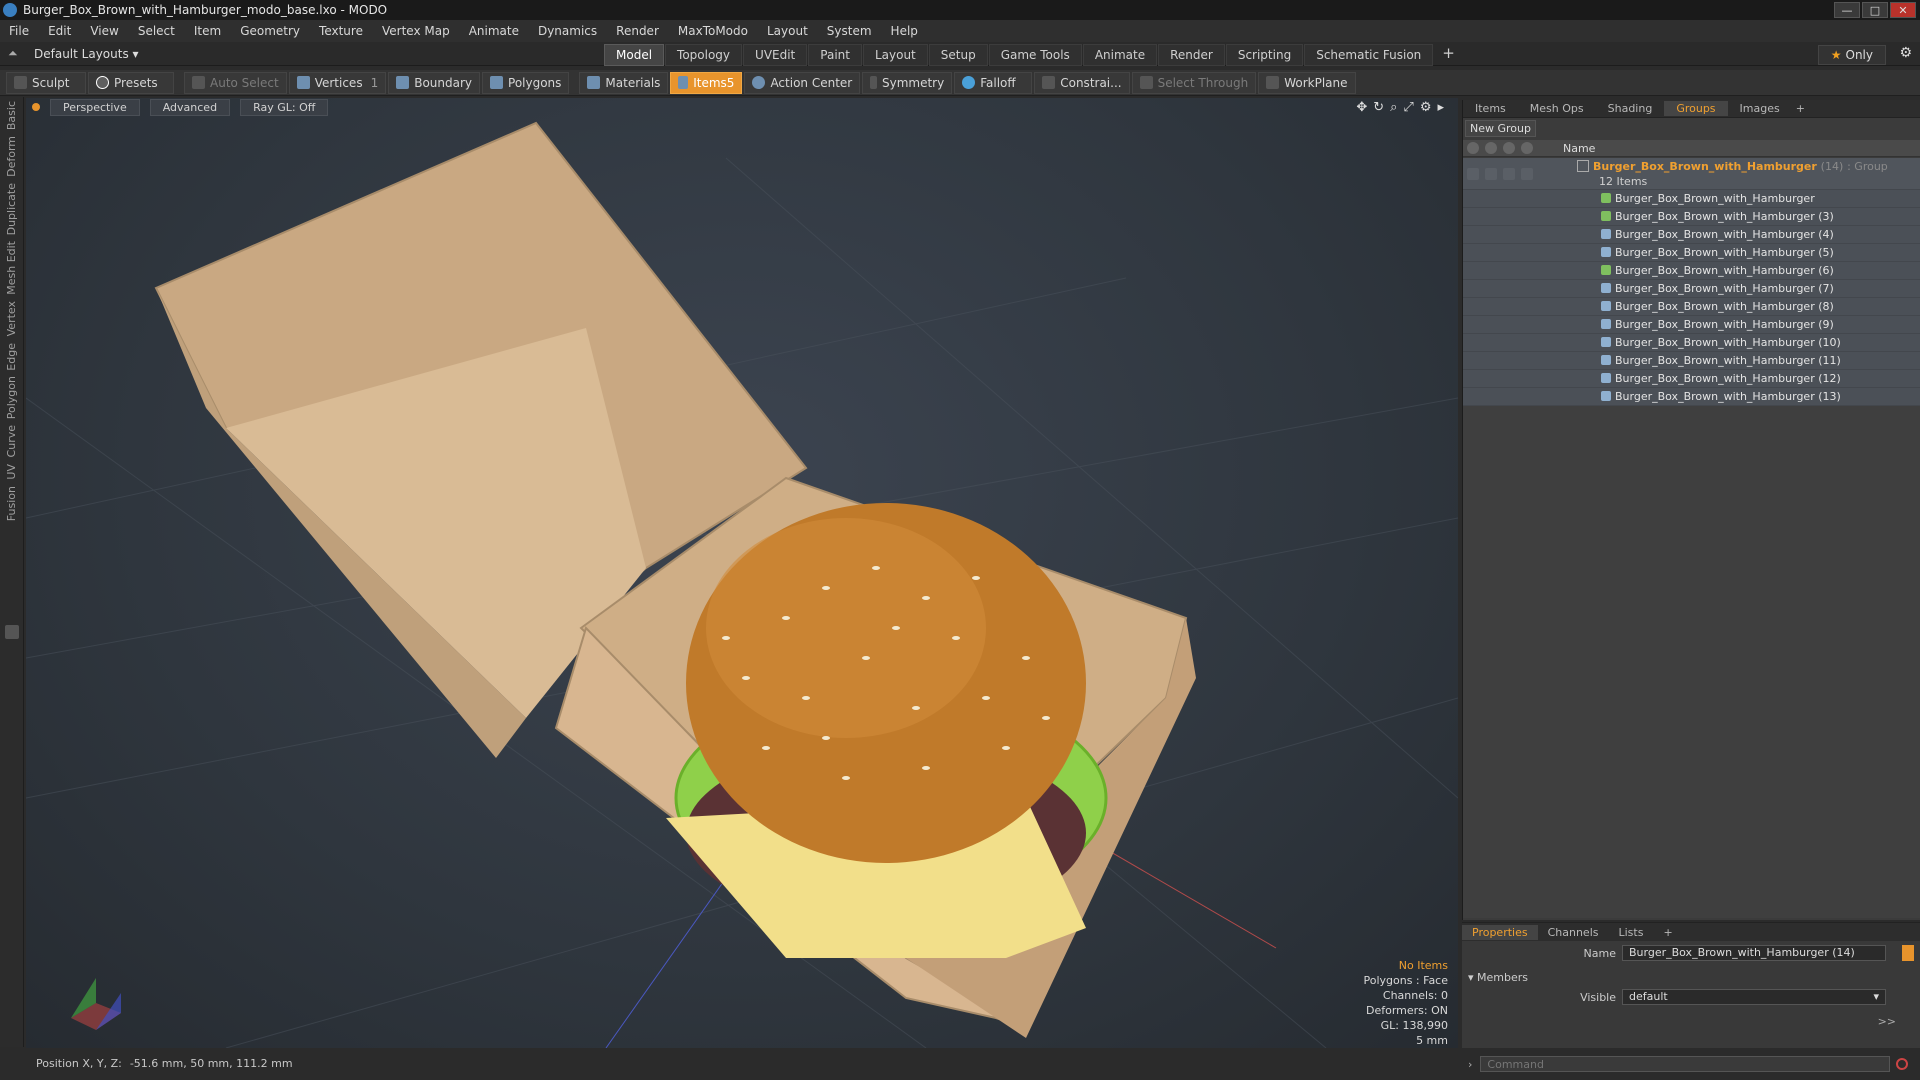 The width and height of the screenshot is (1920, 1080). What do you see at coordinates (1378, 107) in the screenshot?
I see `rotate-icon: ↻` at bounding box center [1378, 107].